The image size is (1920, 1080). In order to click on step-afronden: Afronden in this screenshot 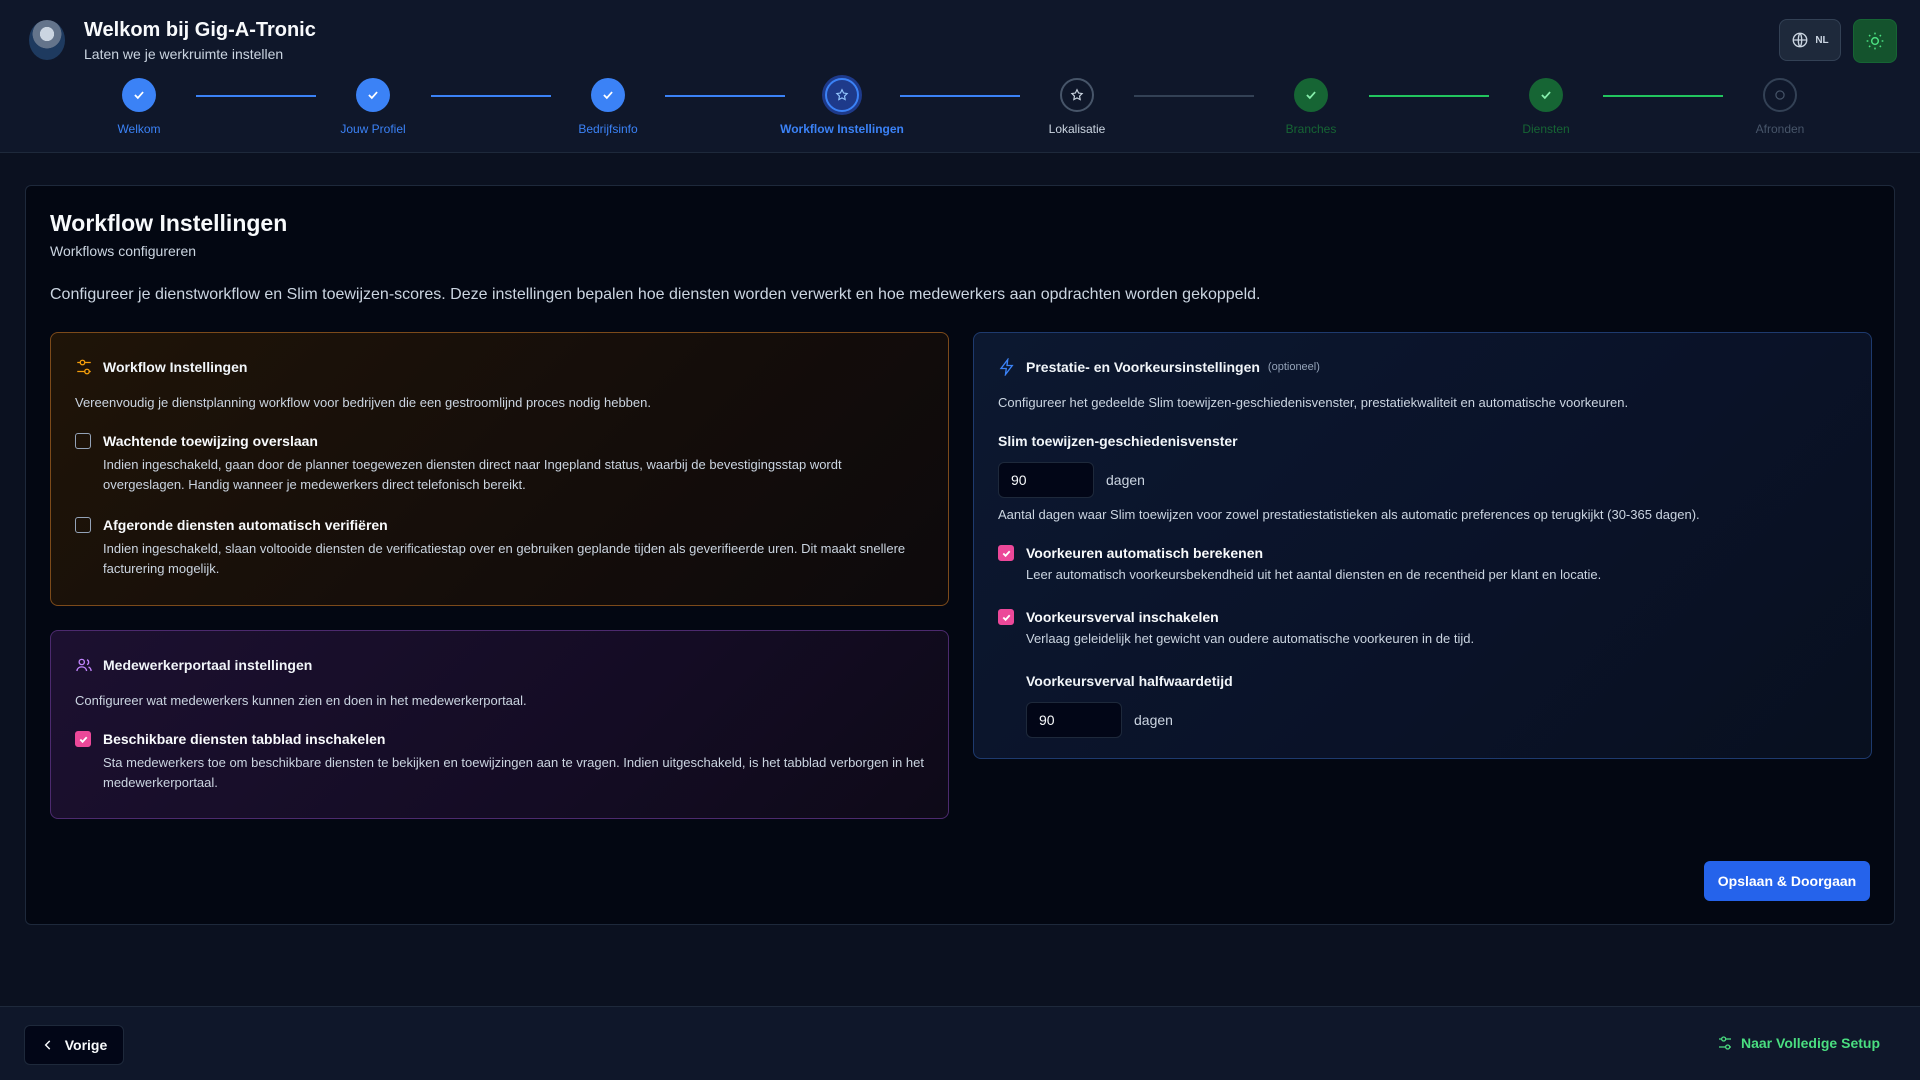, I will do `click(1780, 107)`.